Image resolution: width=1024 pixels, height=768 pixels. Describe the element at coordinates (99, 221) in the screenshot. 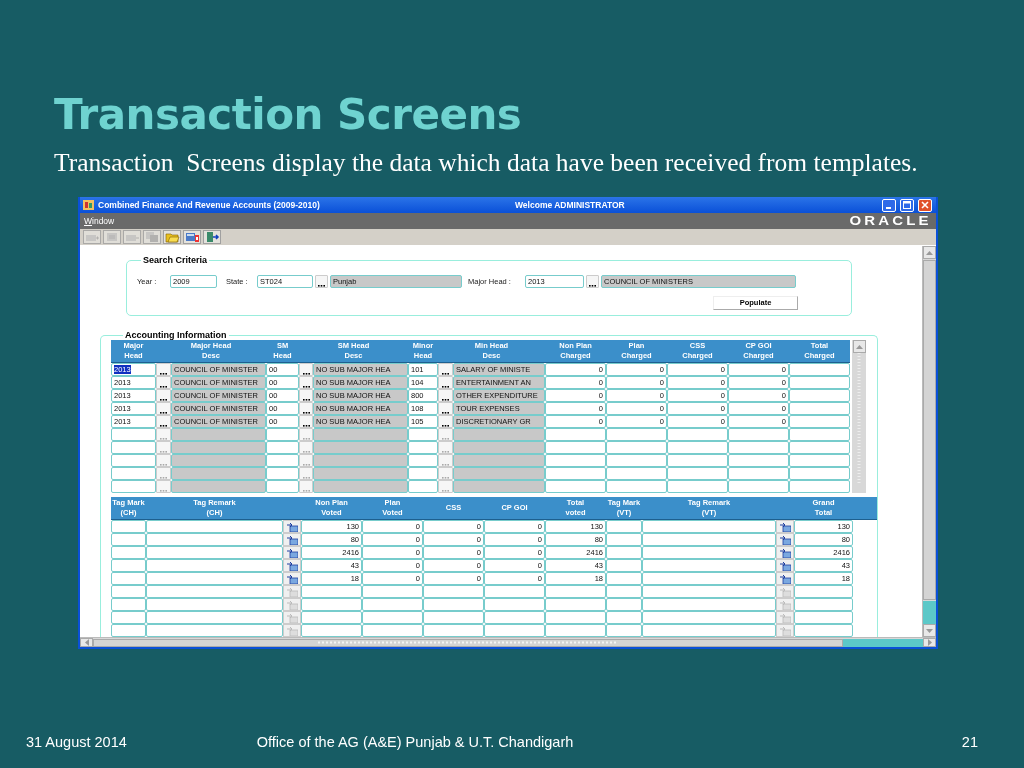

I see `menu-item: Window` at that location.